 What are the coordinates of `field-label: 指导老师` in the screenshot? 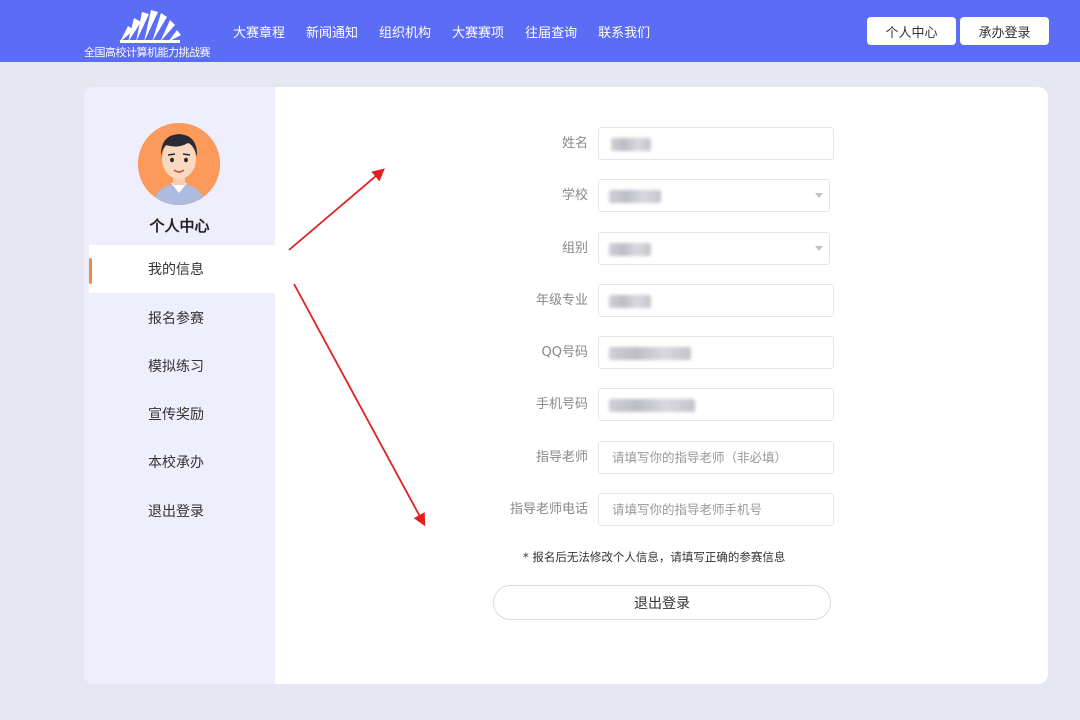 It's located at (561, 457).